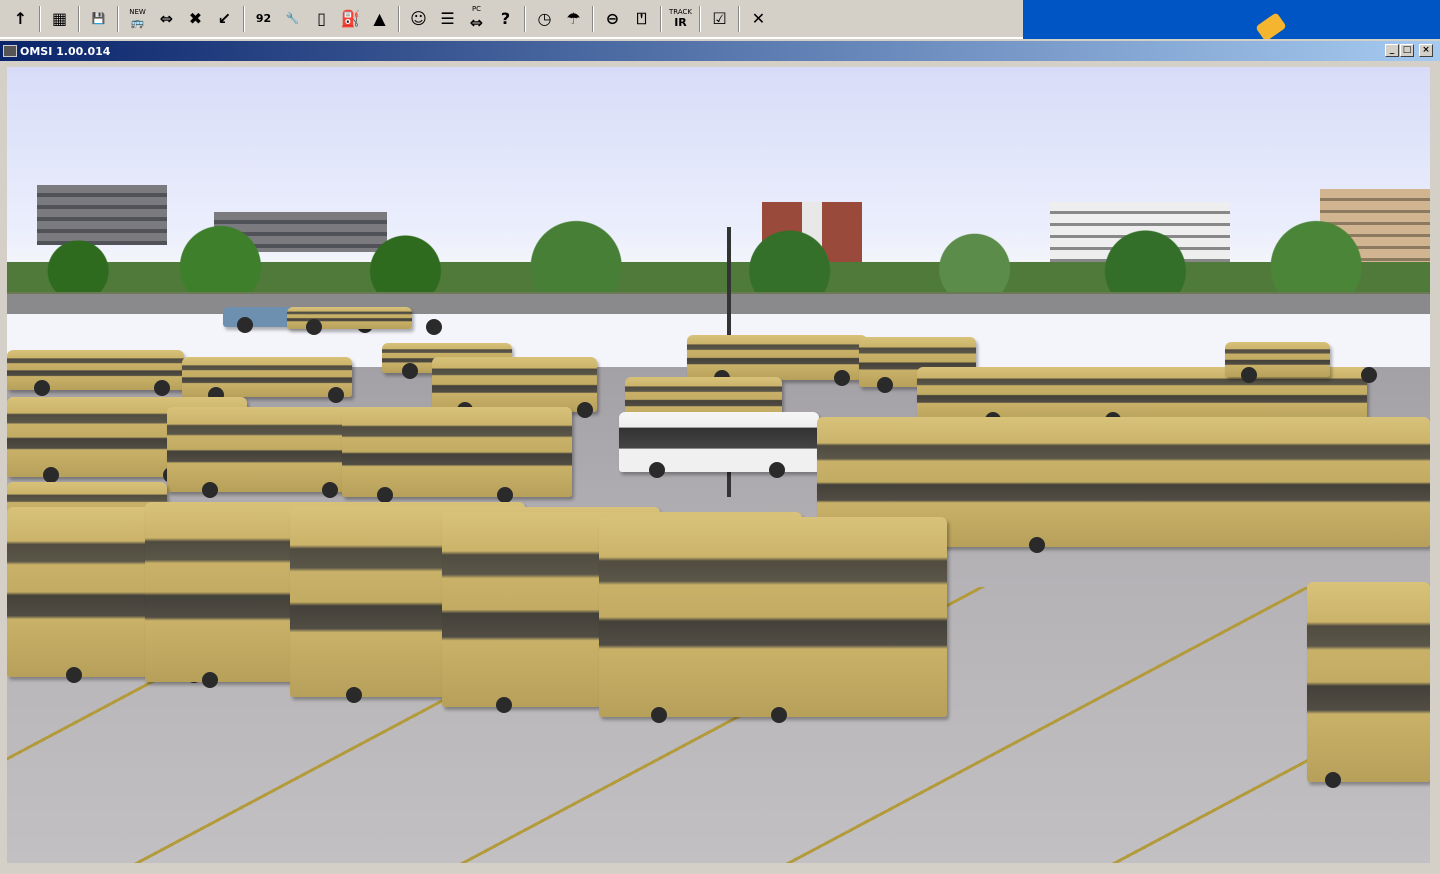 This screenshot has width=1440, height=874. I want to click on map-icon: ▦, so click(59, 18).